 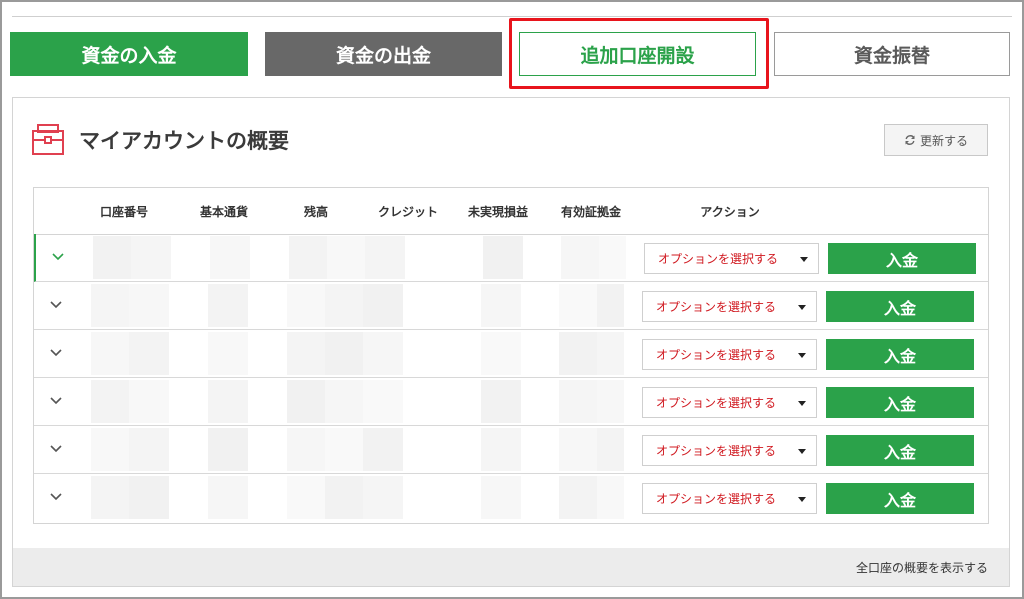 What do you see at coordinates (511, 567) in the screenshot?
I see `panel-footer: 全口座の概要を表示する` at bounding box center [511, 567].